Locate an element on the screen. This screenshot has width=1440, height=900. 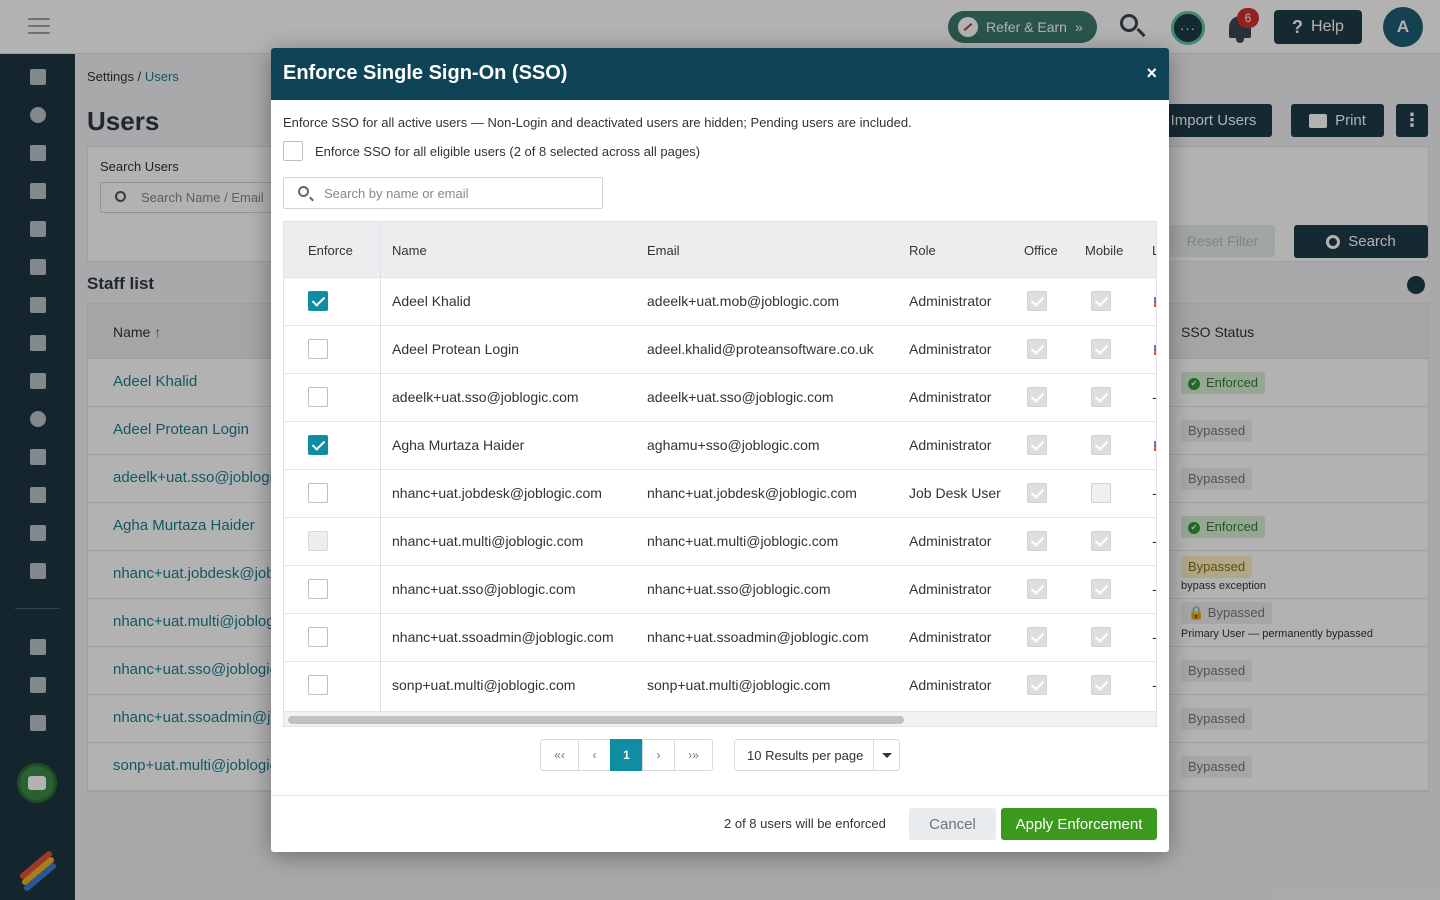
user-name: adeelk+uat.sso@joblogic.com is located at coordinates (485, 397).